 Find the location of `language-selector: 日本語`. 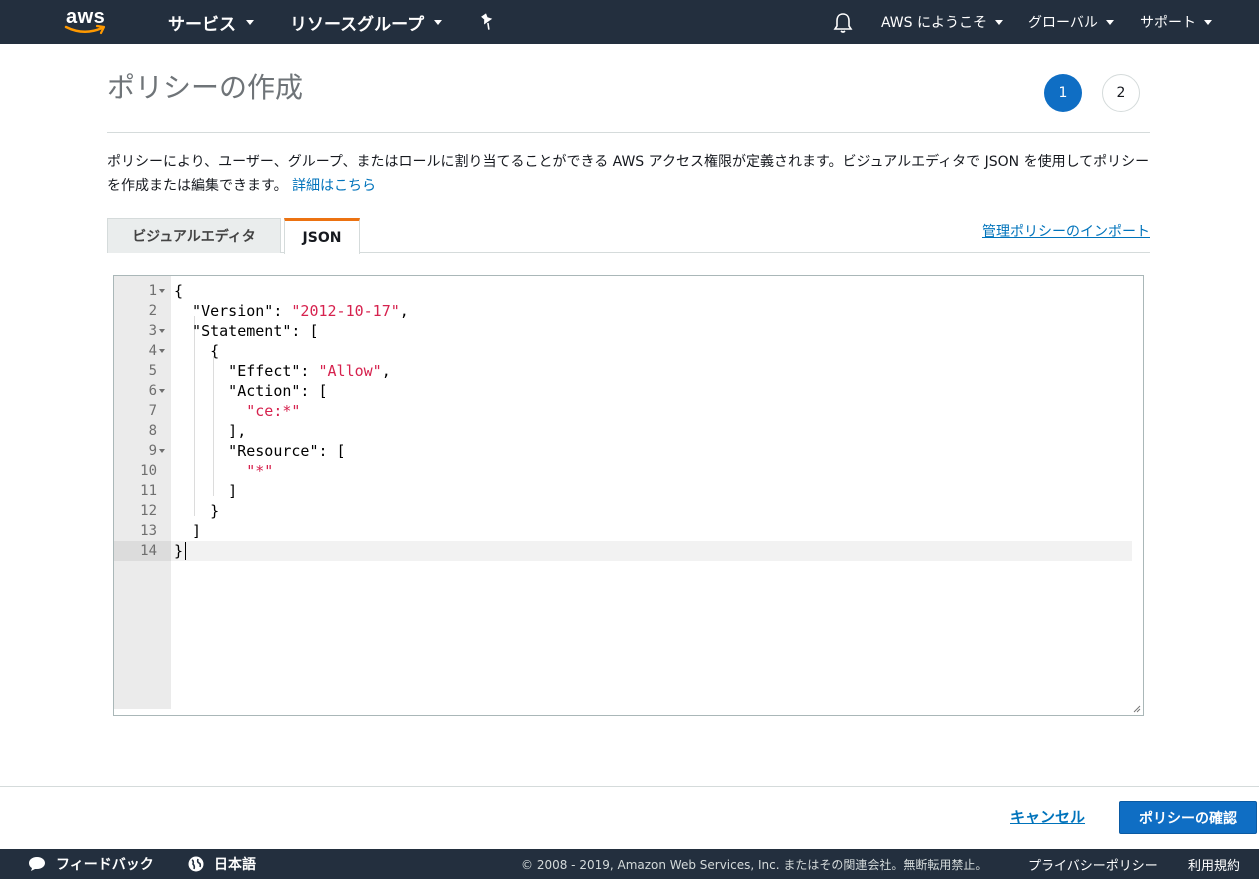

language-selector: 日本語 is located at coordinates (222, 864).